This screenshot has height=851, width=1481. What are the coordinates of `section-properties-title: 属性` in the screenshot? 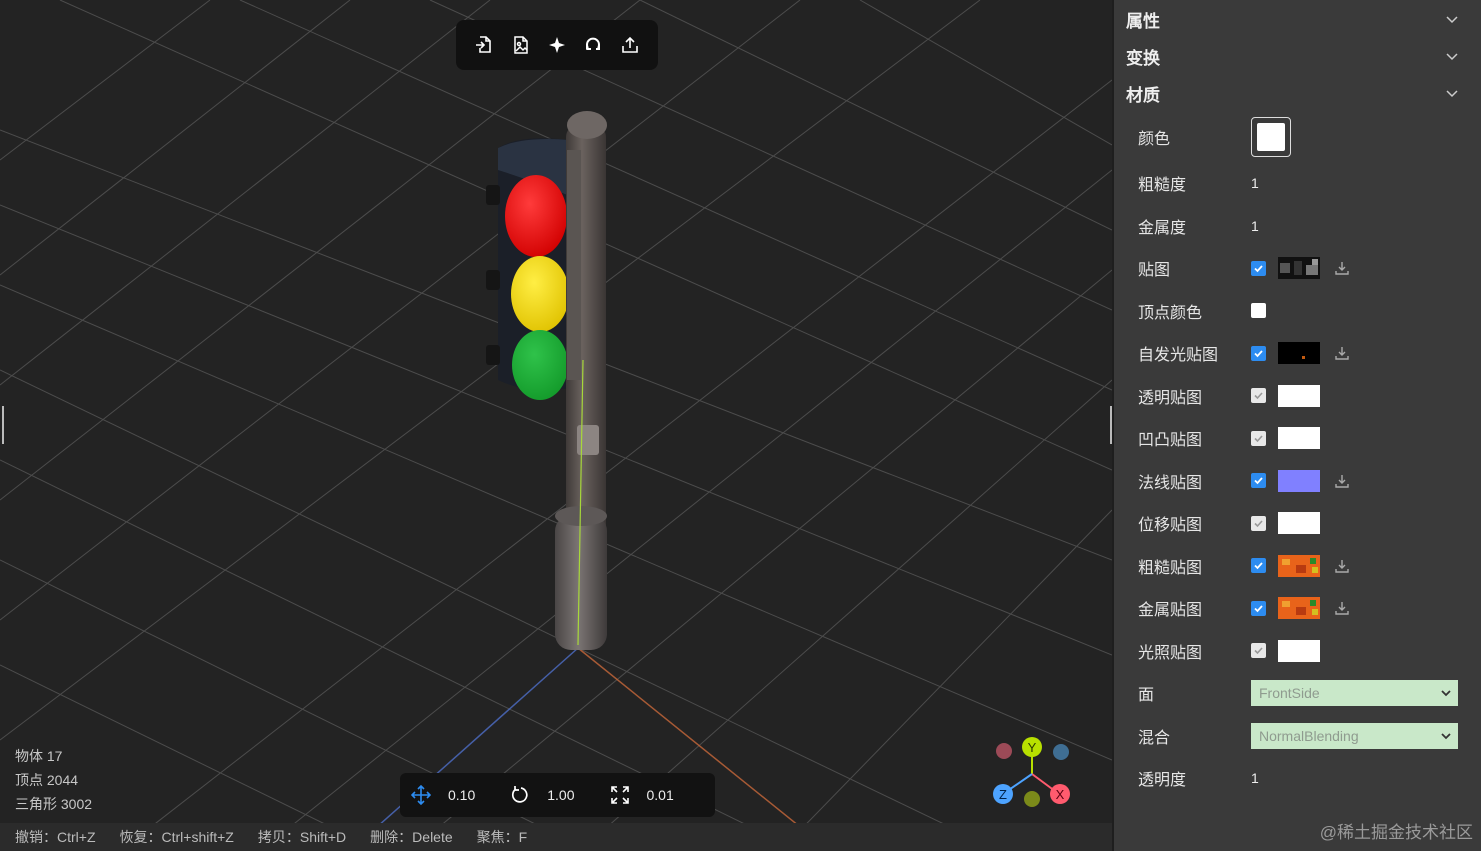 It's located at (1143, 21).